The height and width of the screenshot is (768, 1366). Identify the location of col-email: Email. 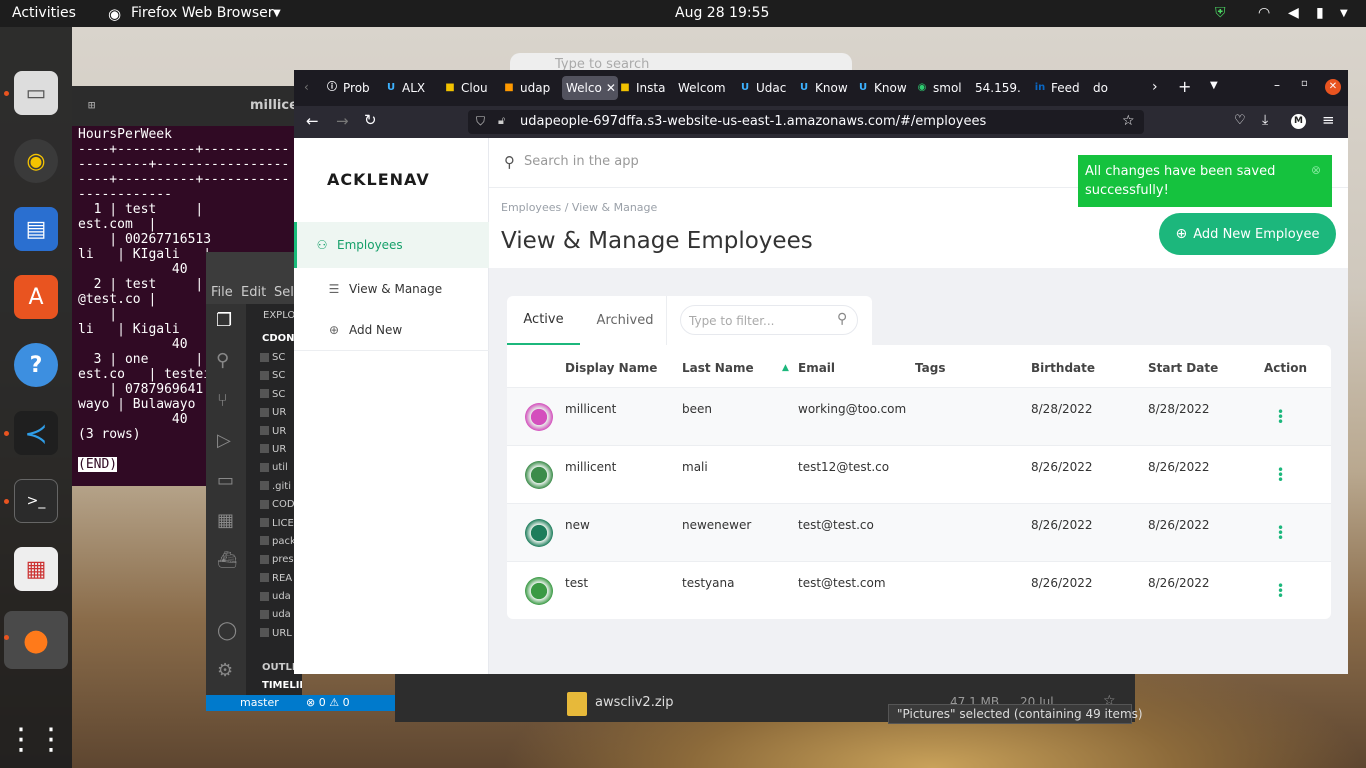
(816, 368).